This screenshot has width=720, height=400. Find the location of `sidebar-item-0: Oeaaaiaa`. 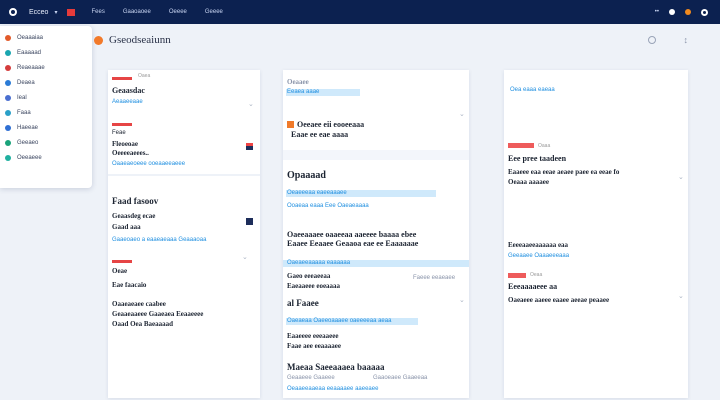

sidebar-item-0: Oeaaaiaa is located at coordinates (46, 37).